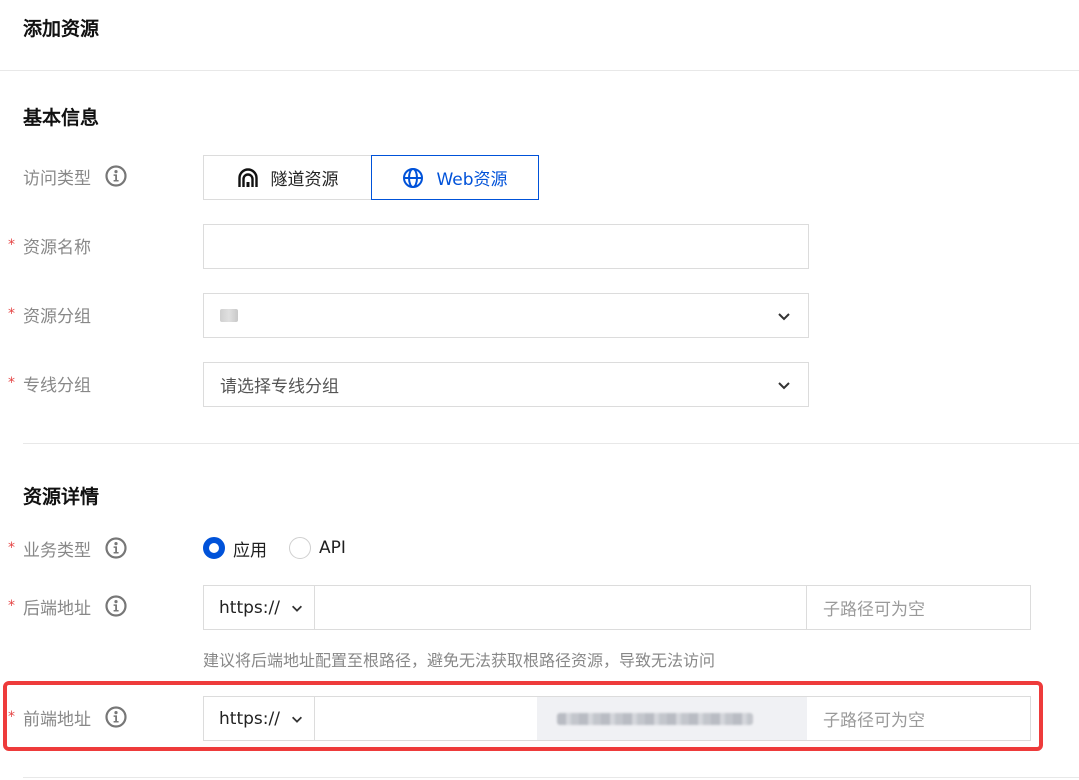  What do you see at coordinates (57, 178) in the screenshot?
I see `access-type-label: 访问类型` at bounding box center [57, 178].